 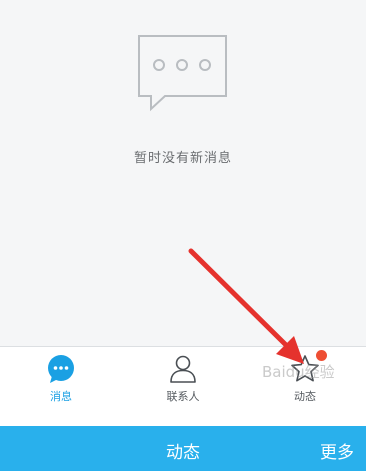 I want to click on person-icon, so click(x=183, y=369).